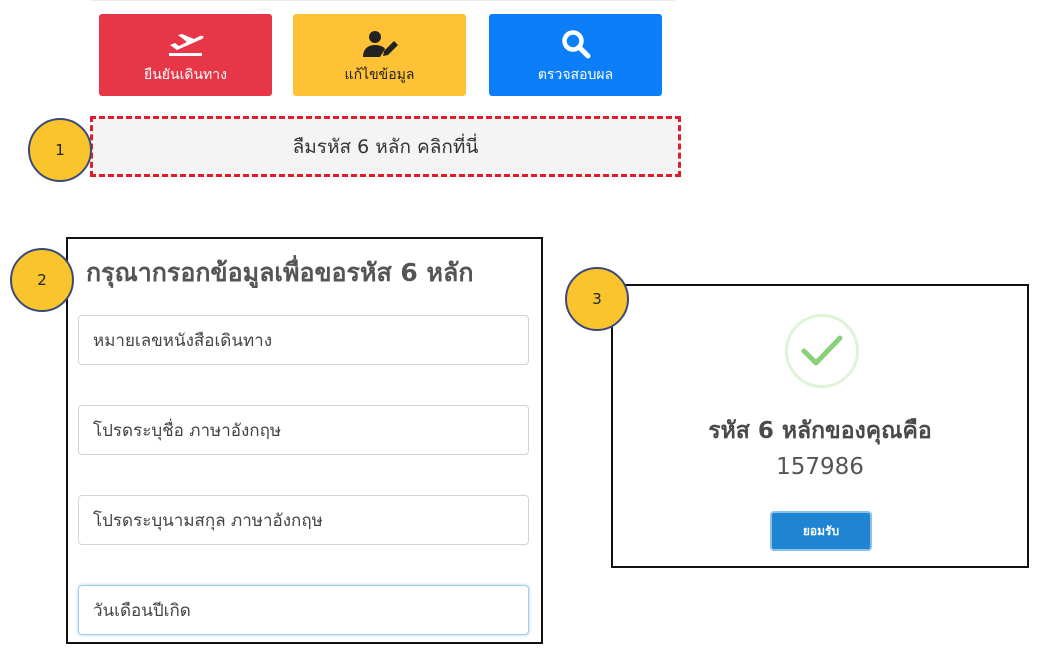 This screenshot has width=1043, height=655. I want to click on last-name-field: โปรดระบุนามสกุล ภาษาอังกฤษ, so click(303, 520).